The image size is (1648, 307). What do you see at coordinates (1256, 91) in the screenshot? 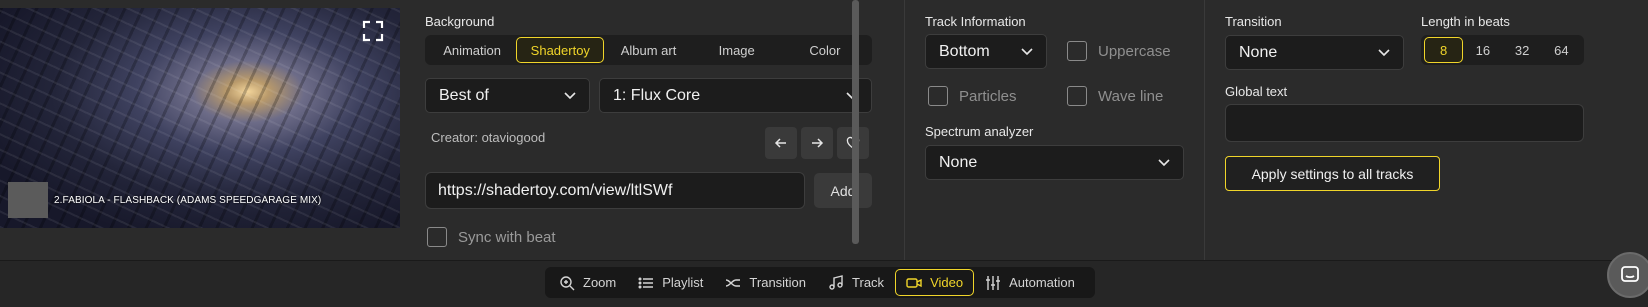
I see `global-text-heading: Global text` at bounding box center [1256, 91].